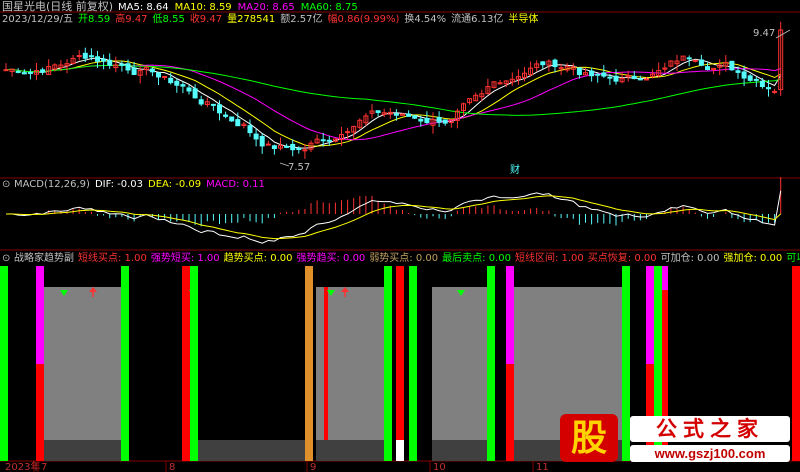  I want to click on quote-item-7: 幅0.86(9.99%), so click(364, 18).